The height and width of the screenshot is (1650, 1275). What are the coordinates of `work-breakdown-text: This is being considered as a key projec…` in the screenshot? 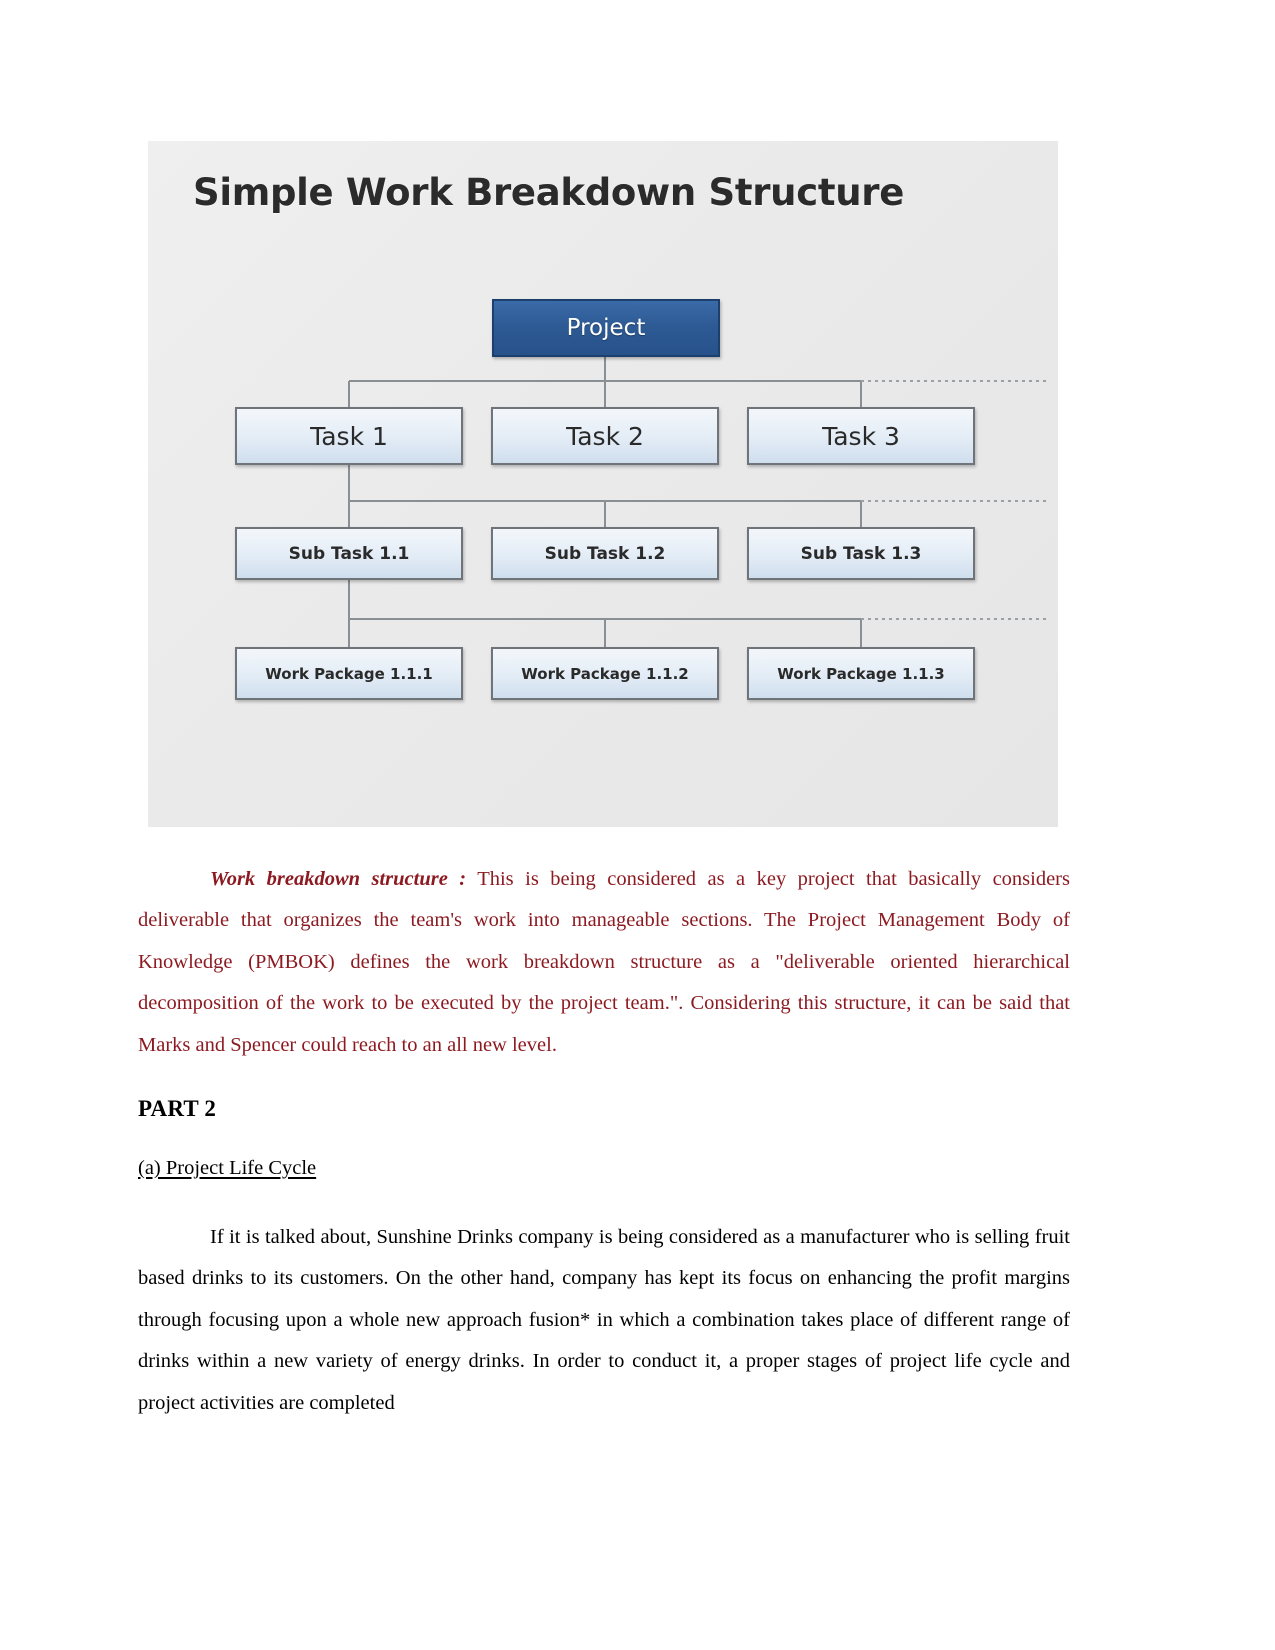 It's located at (604, 961).